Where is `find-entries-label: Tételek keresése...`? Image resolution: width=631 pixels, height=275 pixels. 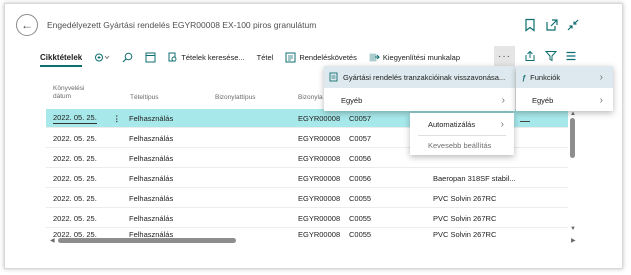 find-entries-label: Tételek keresése... is located at coordinates (213, 57).